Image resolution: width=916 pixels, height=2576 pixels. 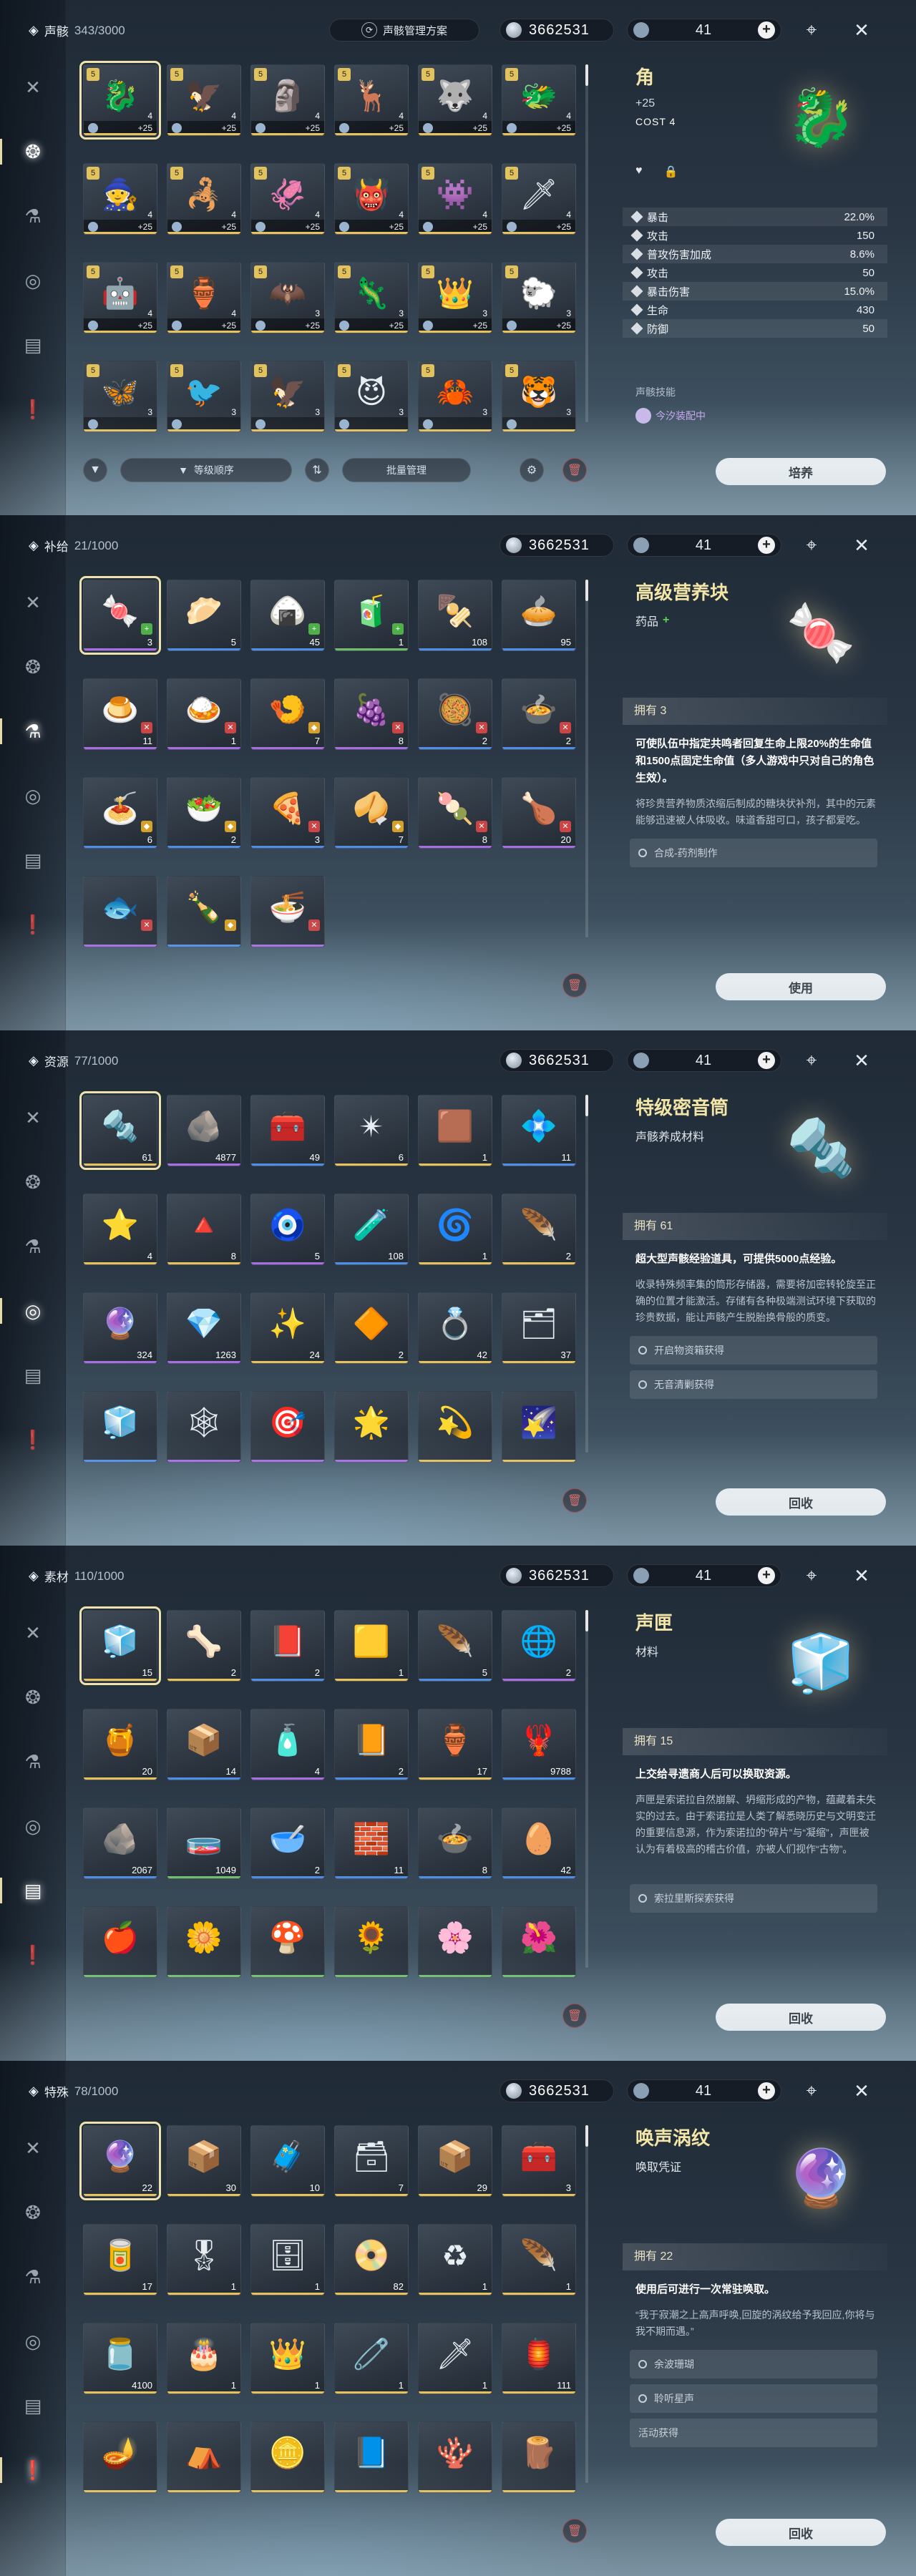 I want to click on item-slot: 🧴 4, so click(x=287, y=1744).